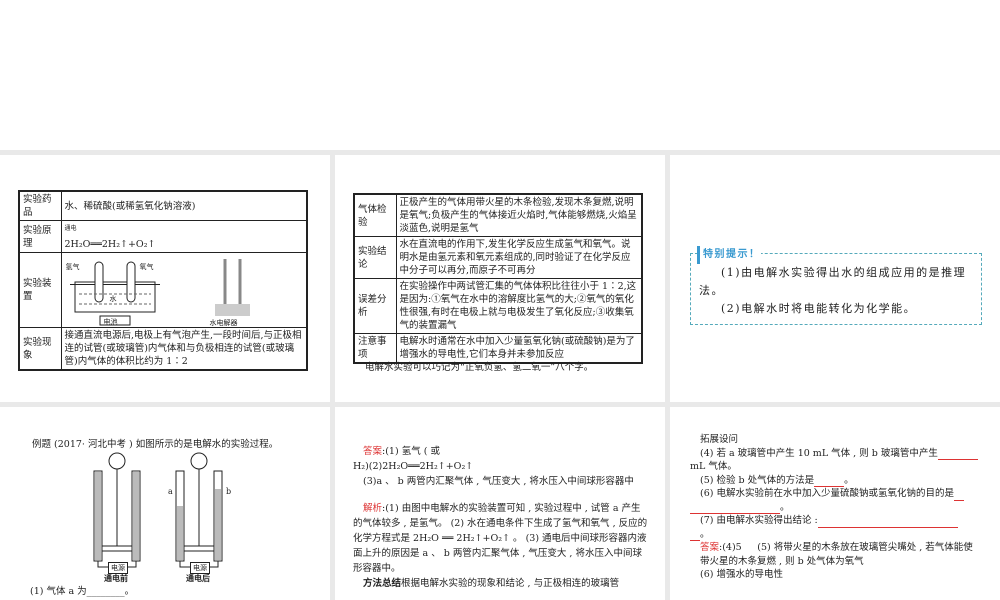 The image size is (1000, 600). I want to click on apparatus-figure: 氢气 氧气 水 电池 水电解器, so click(184, 290).